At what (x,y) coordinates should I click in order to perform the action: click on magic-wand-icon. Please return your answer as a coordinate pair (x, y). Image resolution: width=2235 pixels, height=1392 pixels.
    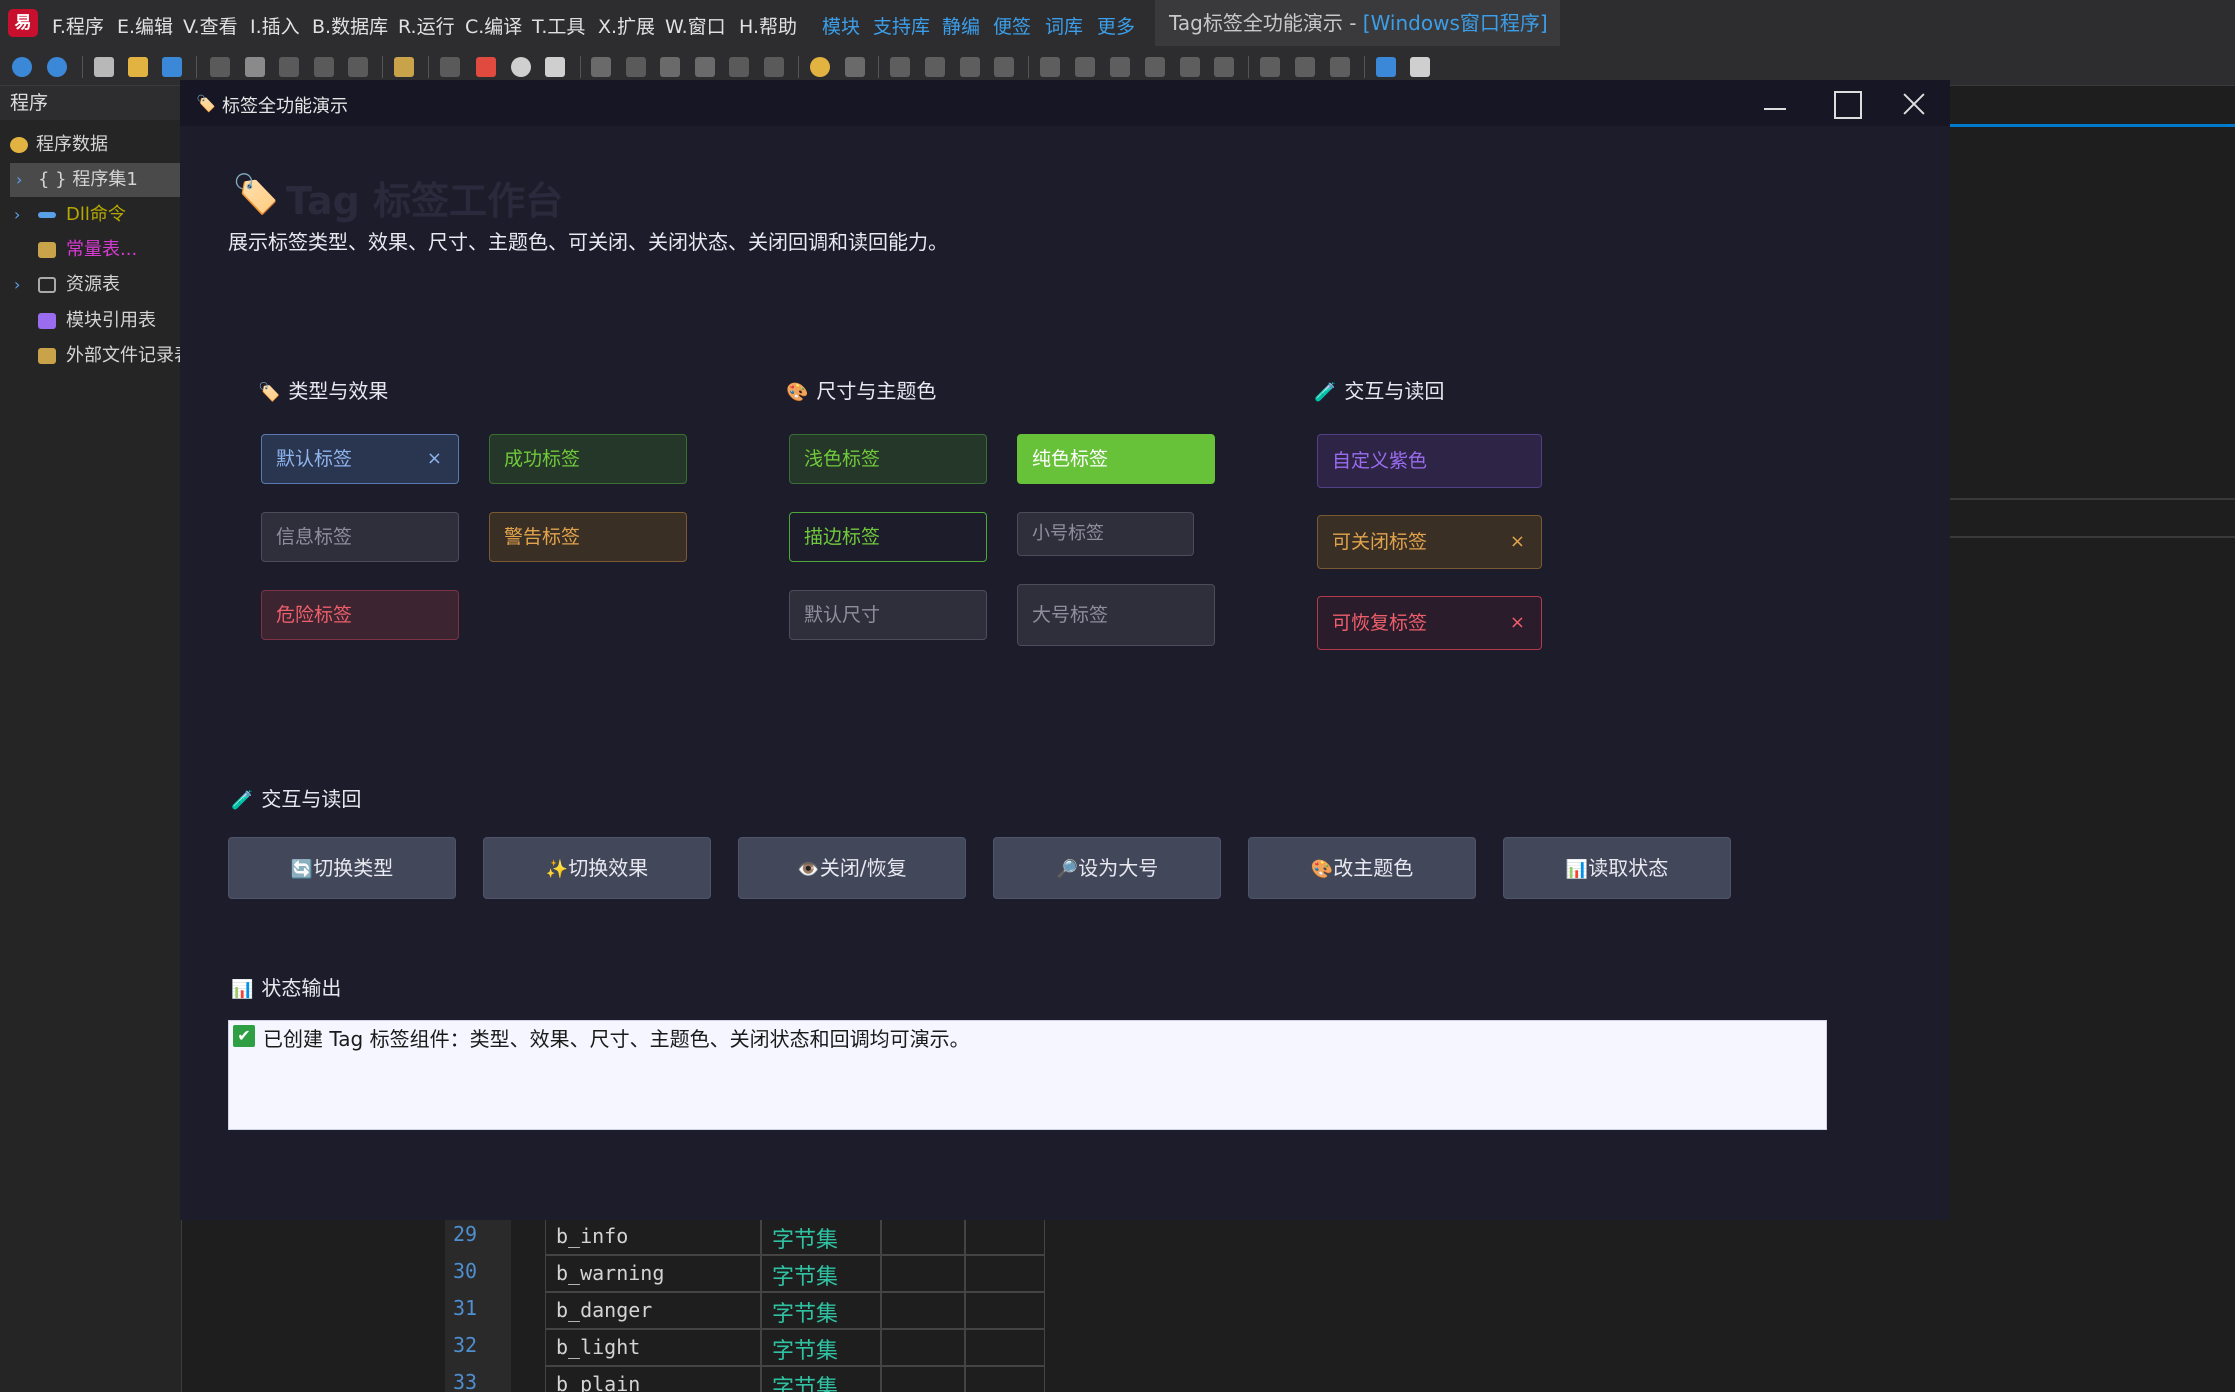
    Looking at the image, I should click on (1386, 67).